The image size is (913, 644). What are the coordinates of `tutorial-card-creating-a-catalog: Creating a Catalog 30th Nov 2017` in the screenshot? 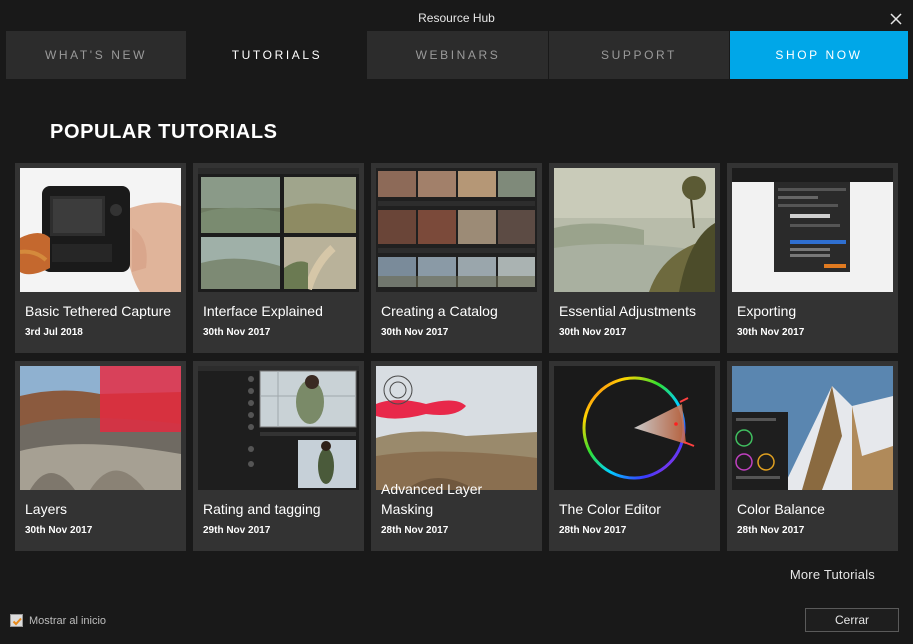 It's located at (456, 258).